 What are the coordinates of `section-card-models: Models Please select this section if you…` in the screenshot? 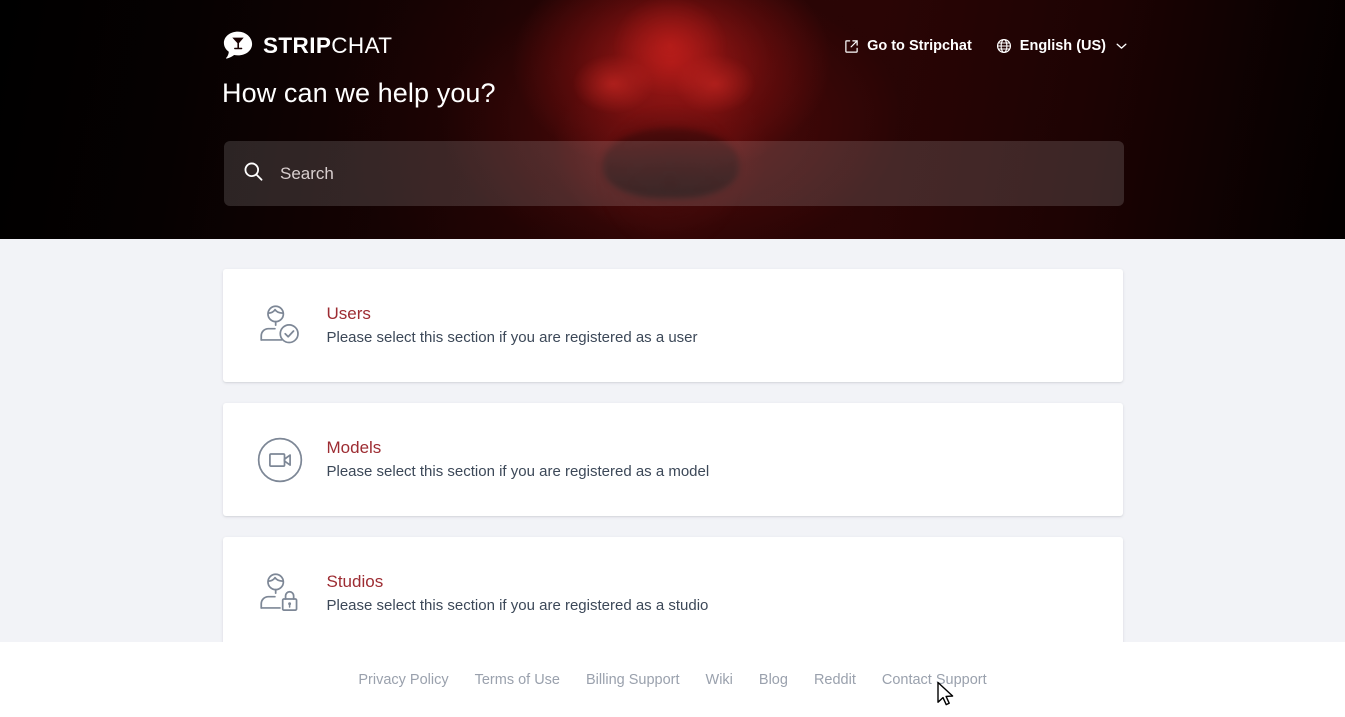 It's located at (672, 459).